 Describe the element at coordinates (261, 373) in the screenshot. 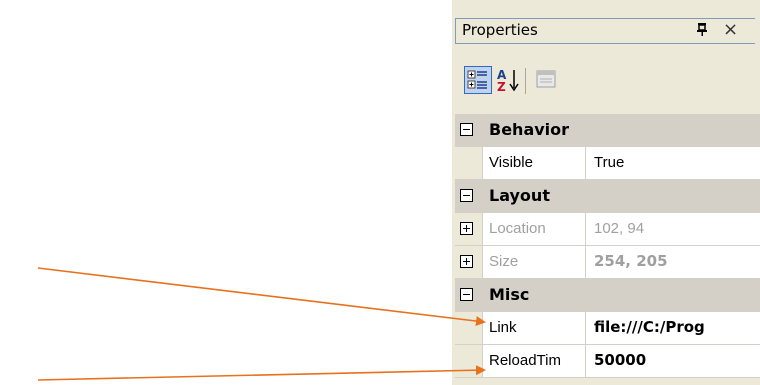

I see `arrow-to-reloadtime` at that location.